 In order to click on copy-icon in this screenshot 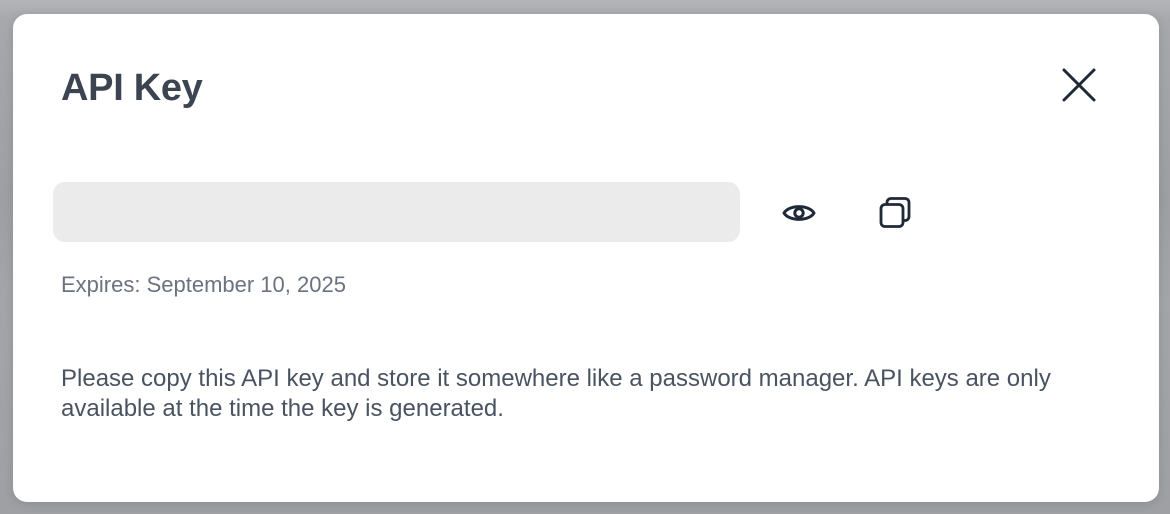, I will do `click(895, 214)`.